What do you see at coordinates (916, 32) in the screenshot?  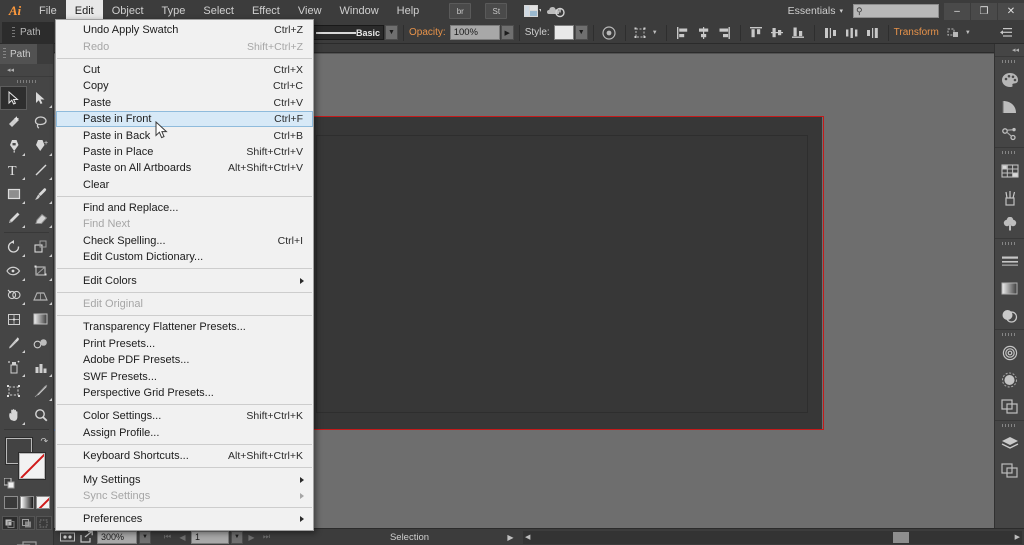 I see `transform-link: Transform` at bounding box center [916, 32].